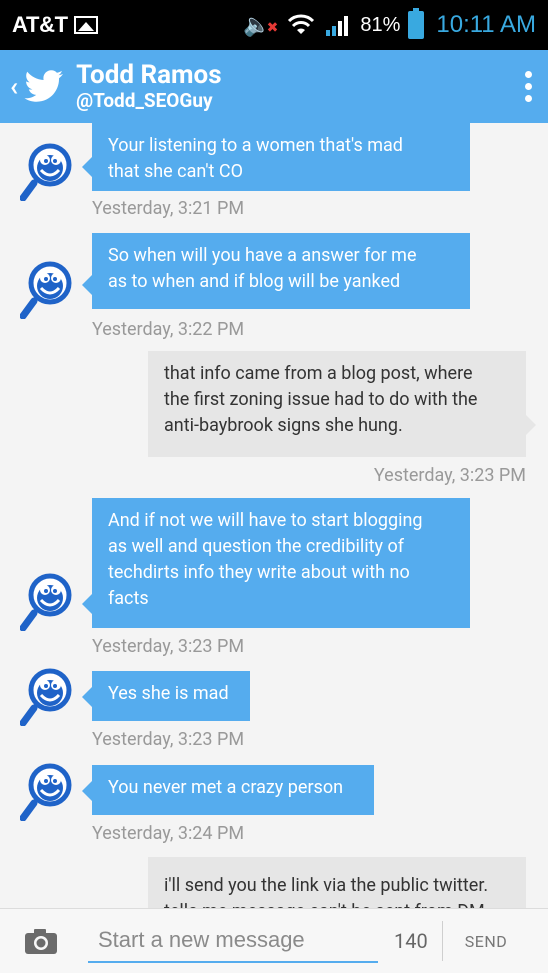  I want to click on mute-icon: 🔈✖, so click(261, 24).